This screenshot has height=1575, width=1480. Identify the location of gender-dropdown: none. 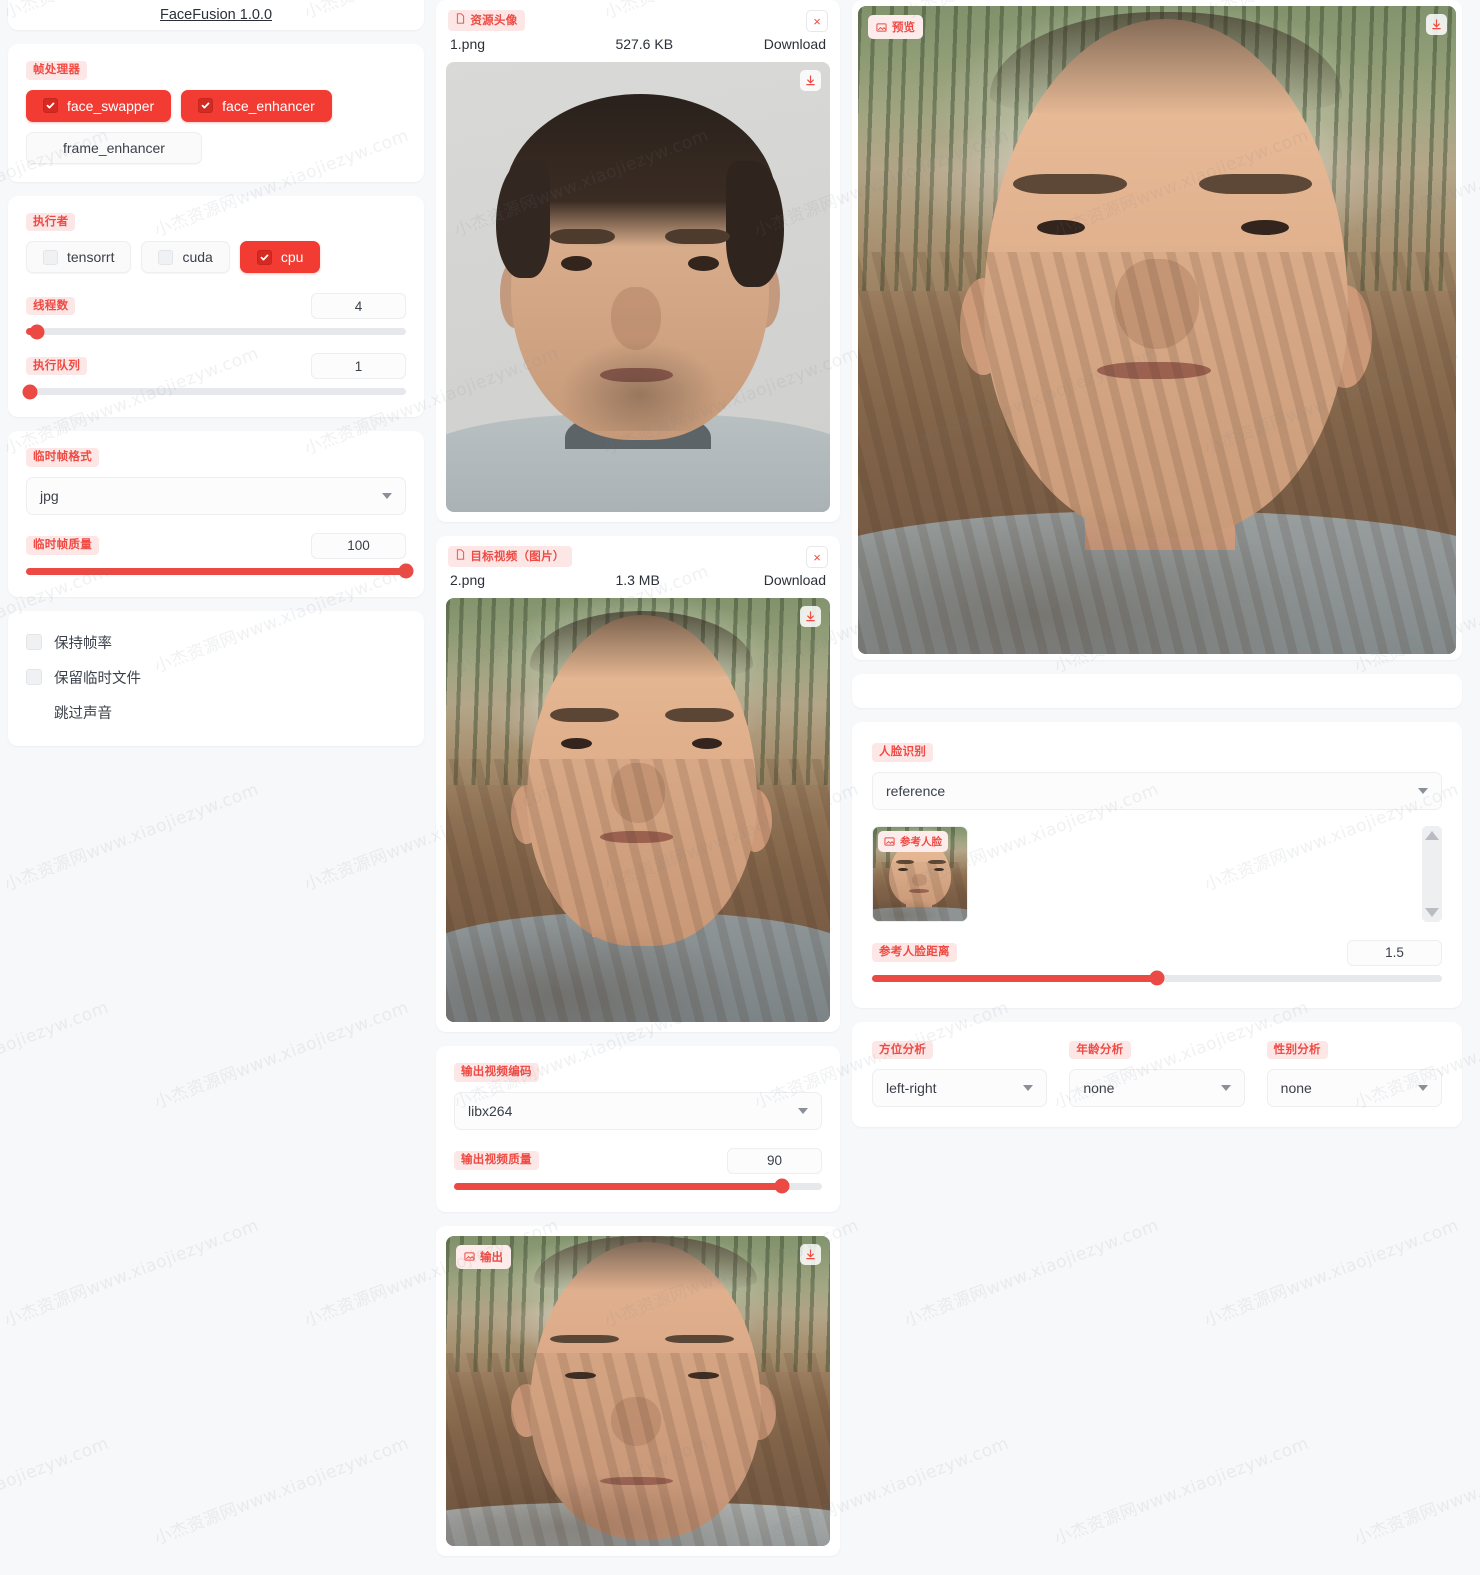
(1354, 1088).